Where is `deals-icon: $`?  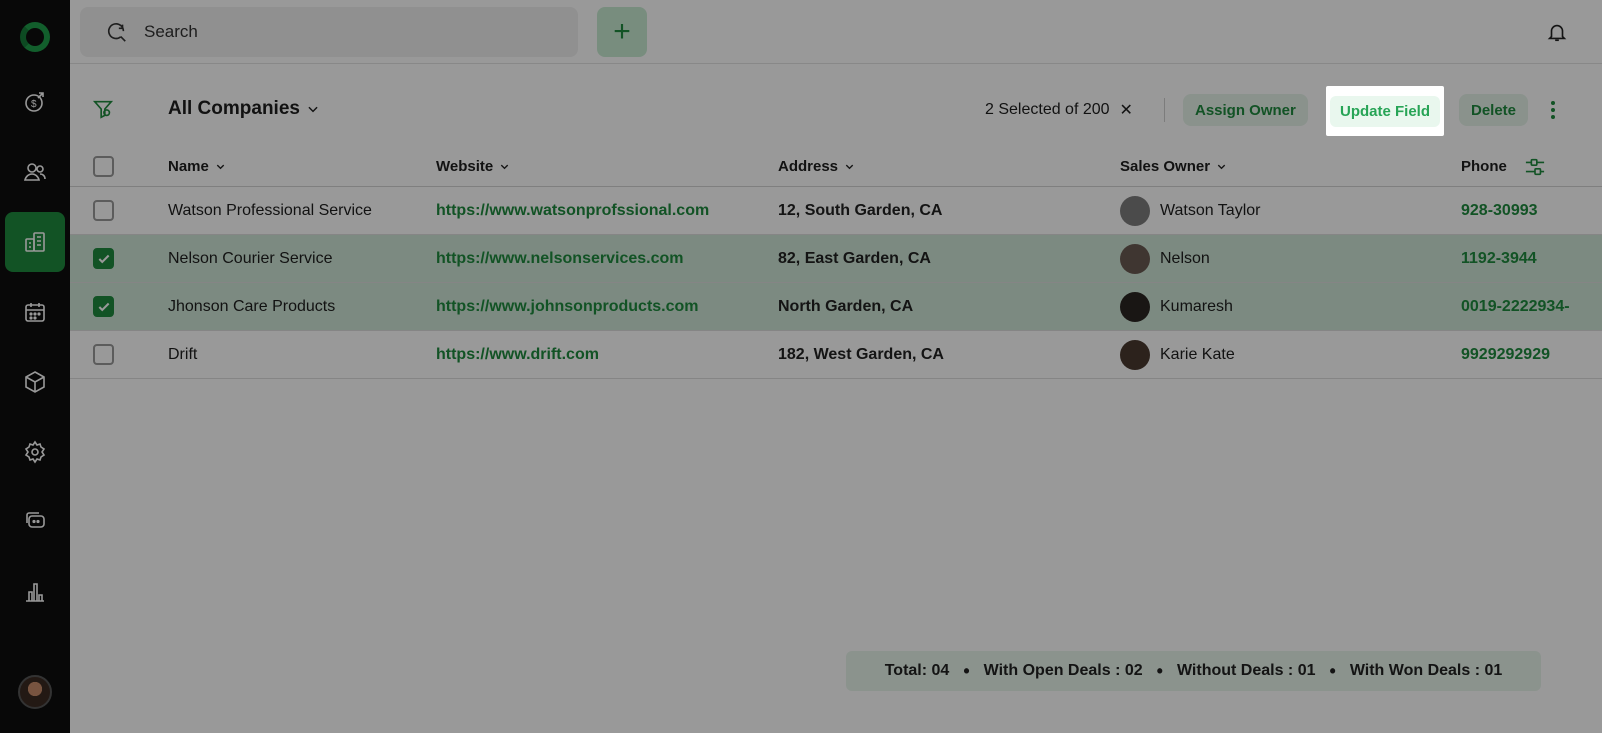 deals-icon: $ is located at coordinates (35, 102).